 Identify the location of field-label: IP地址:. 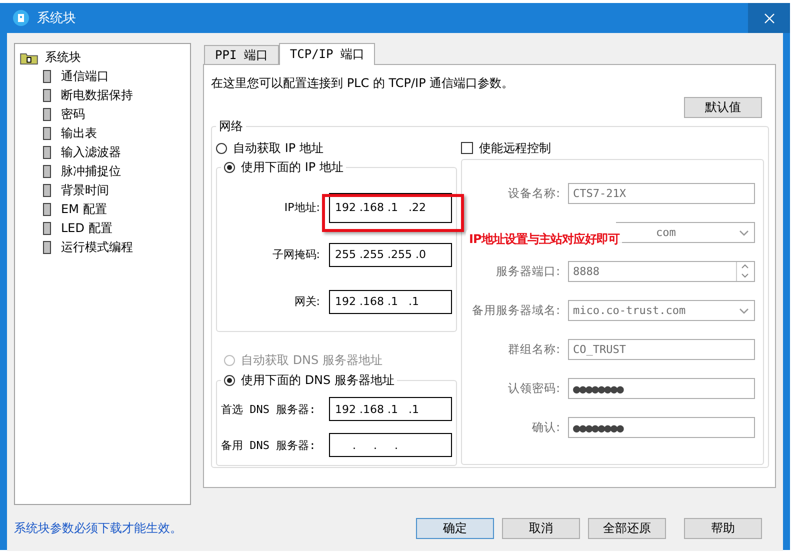
(302, 207).